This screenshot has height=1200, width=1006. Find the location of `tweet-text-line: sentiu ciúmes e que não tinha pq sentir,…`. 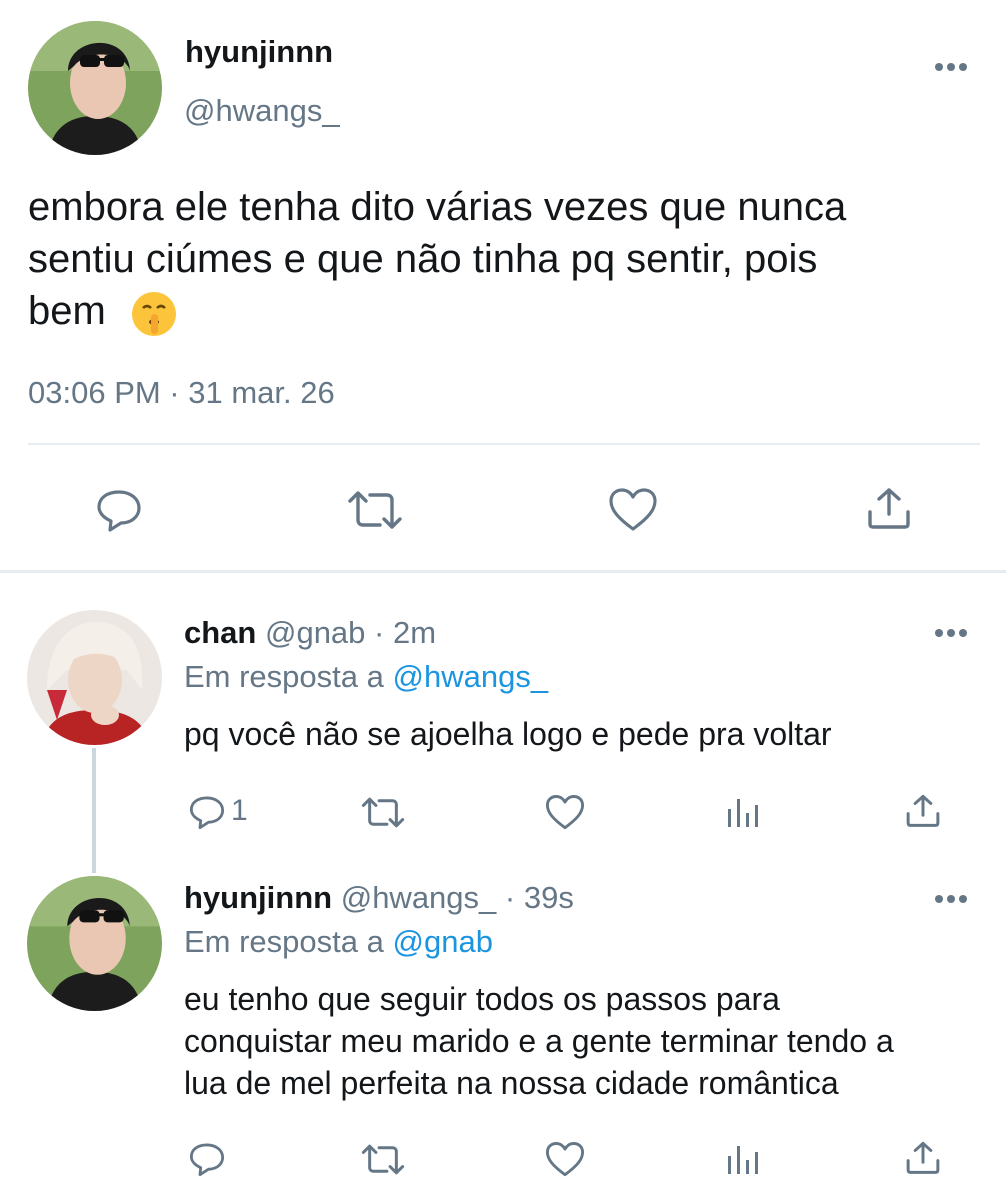

tweet-text-line: sentiu ciúmes e que não tinha pq sentir,… is located at coordinates (423, 259).